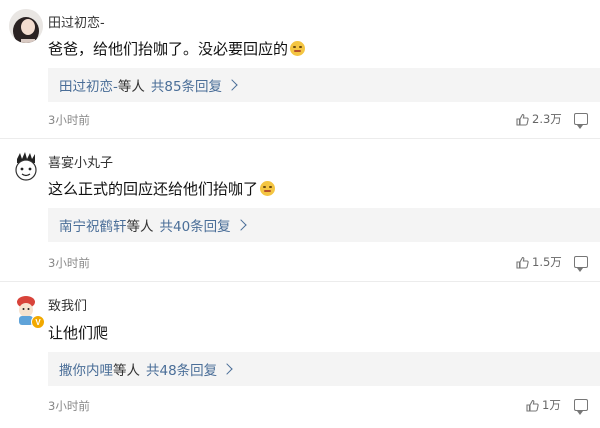 The width and height of the screenshot is (600, 428). What do you see at coordinates (268, 188) in the screenshot?
I see `sweat-emoji-icon` at bounding box center [268, 188].